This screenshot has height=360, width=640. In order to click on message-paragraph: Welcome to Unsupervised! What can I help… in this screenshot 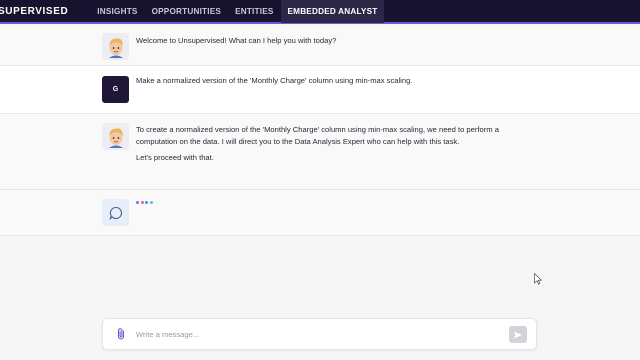, I will do `click(236, 40)`.